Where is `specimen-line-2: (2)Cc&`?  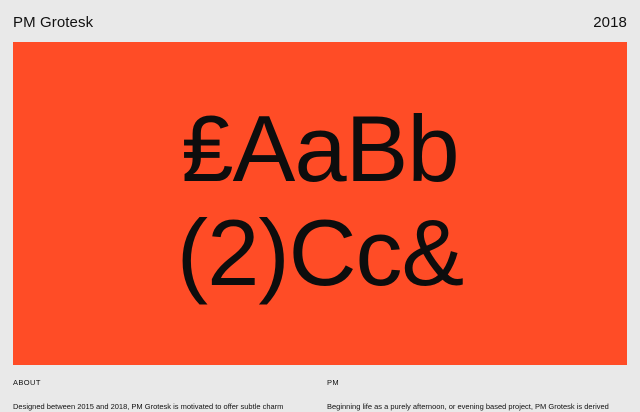 specimen-line-2: (2)Cc& is located at coordinates (320, 252).